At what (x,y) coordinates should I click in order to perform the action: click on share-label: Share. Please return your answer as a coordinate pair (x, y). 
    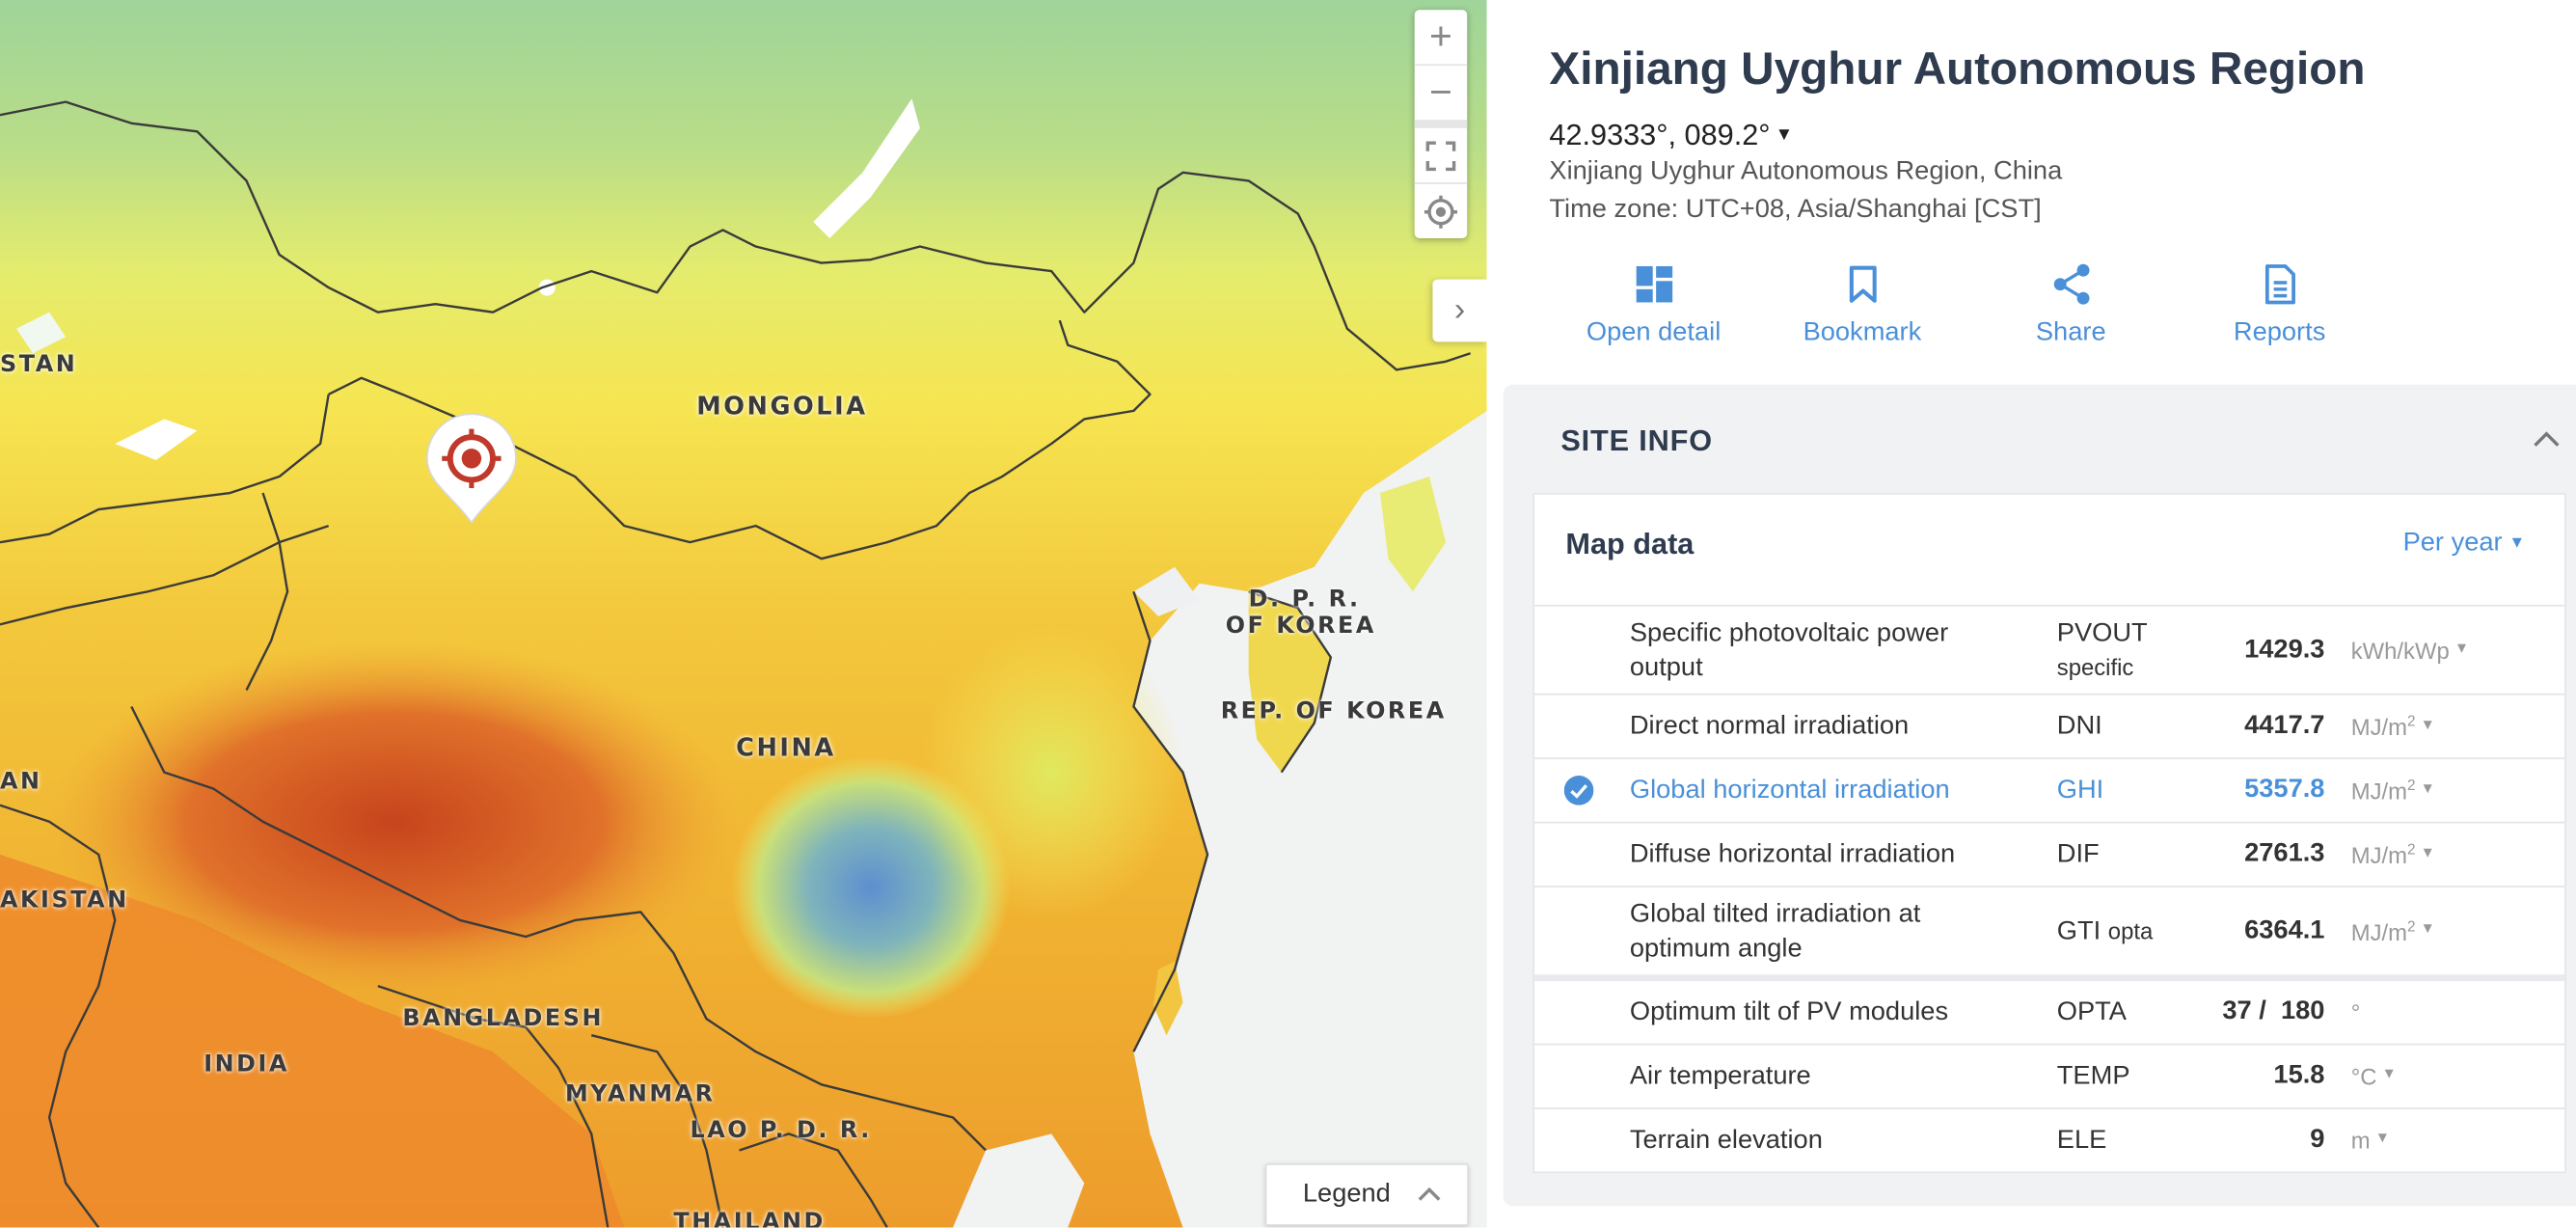
    Looking at the image, I should click on (2070, 332).